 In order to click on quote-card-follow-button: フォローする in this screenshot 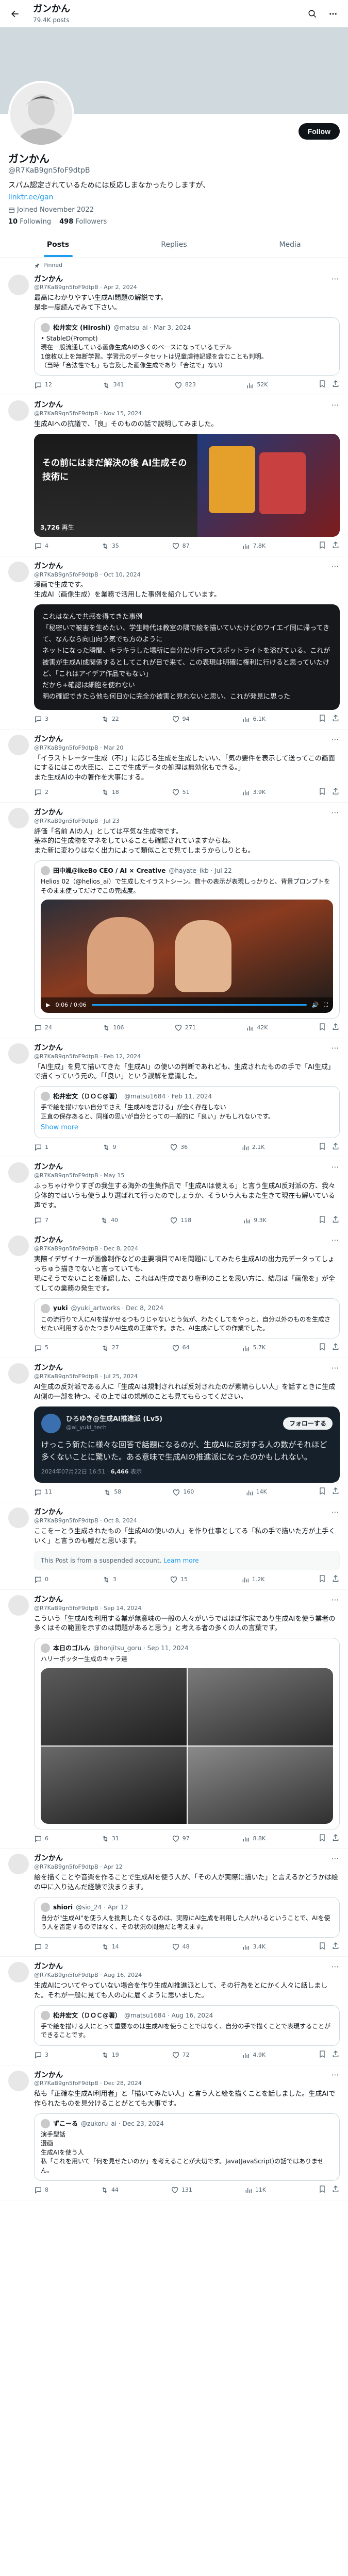, I will do `click(308, 1423)`.